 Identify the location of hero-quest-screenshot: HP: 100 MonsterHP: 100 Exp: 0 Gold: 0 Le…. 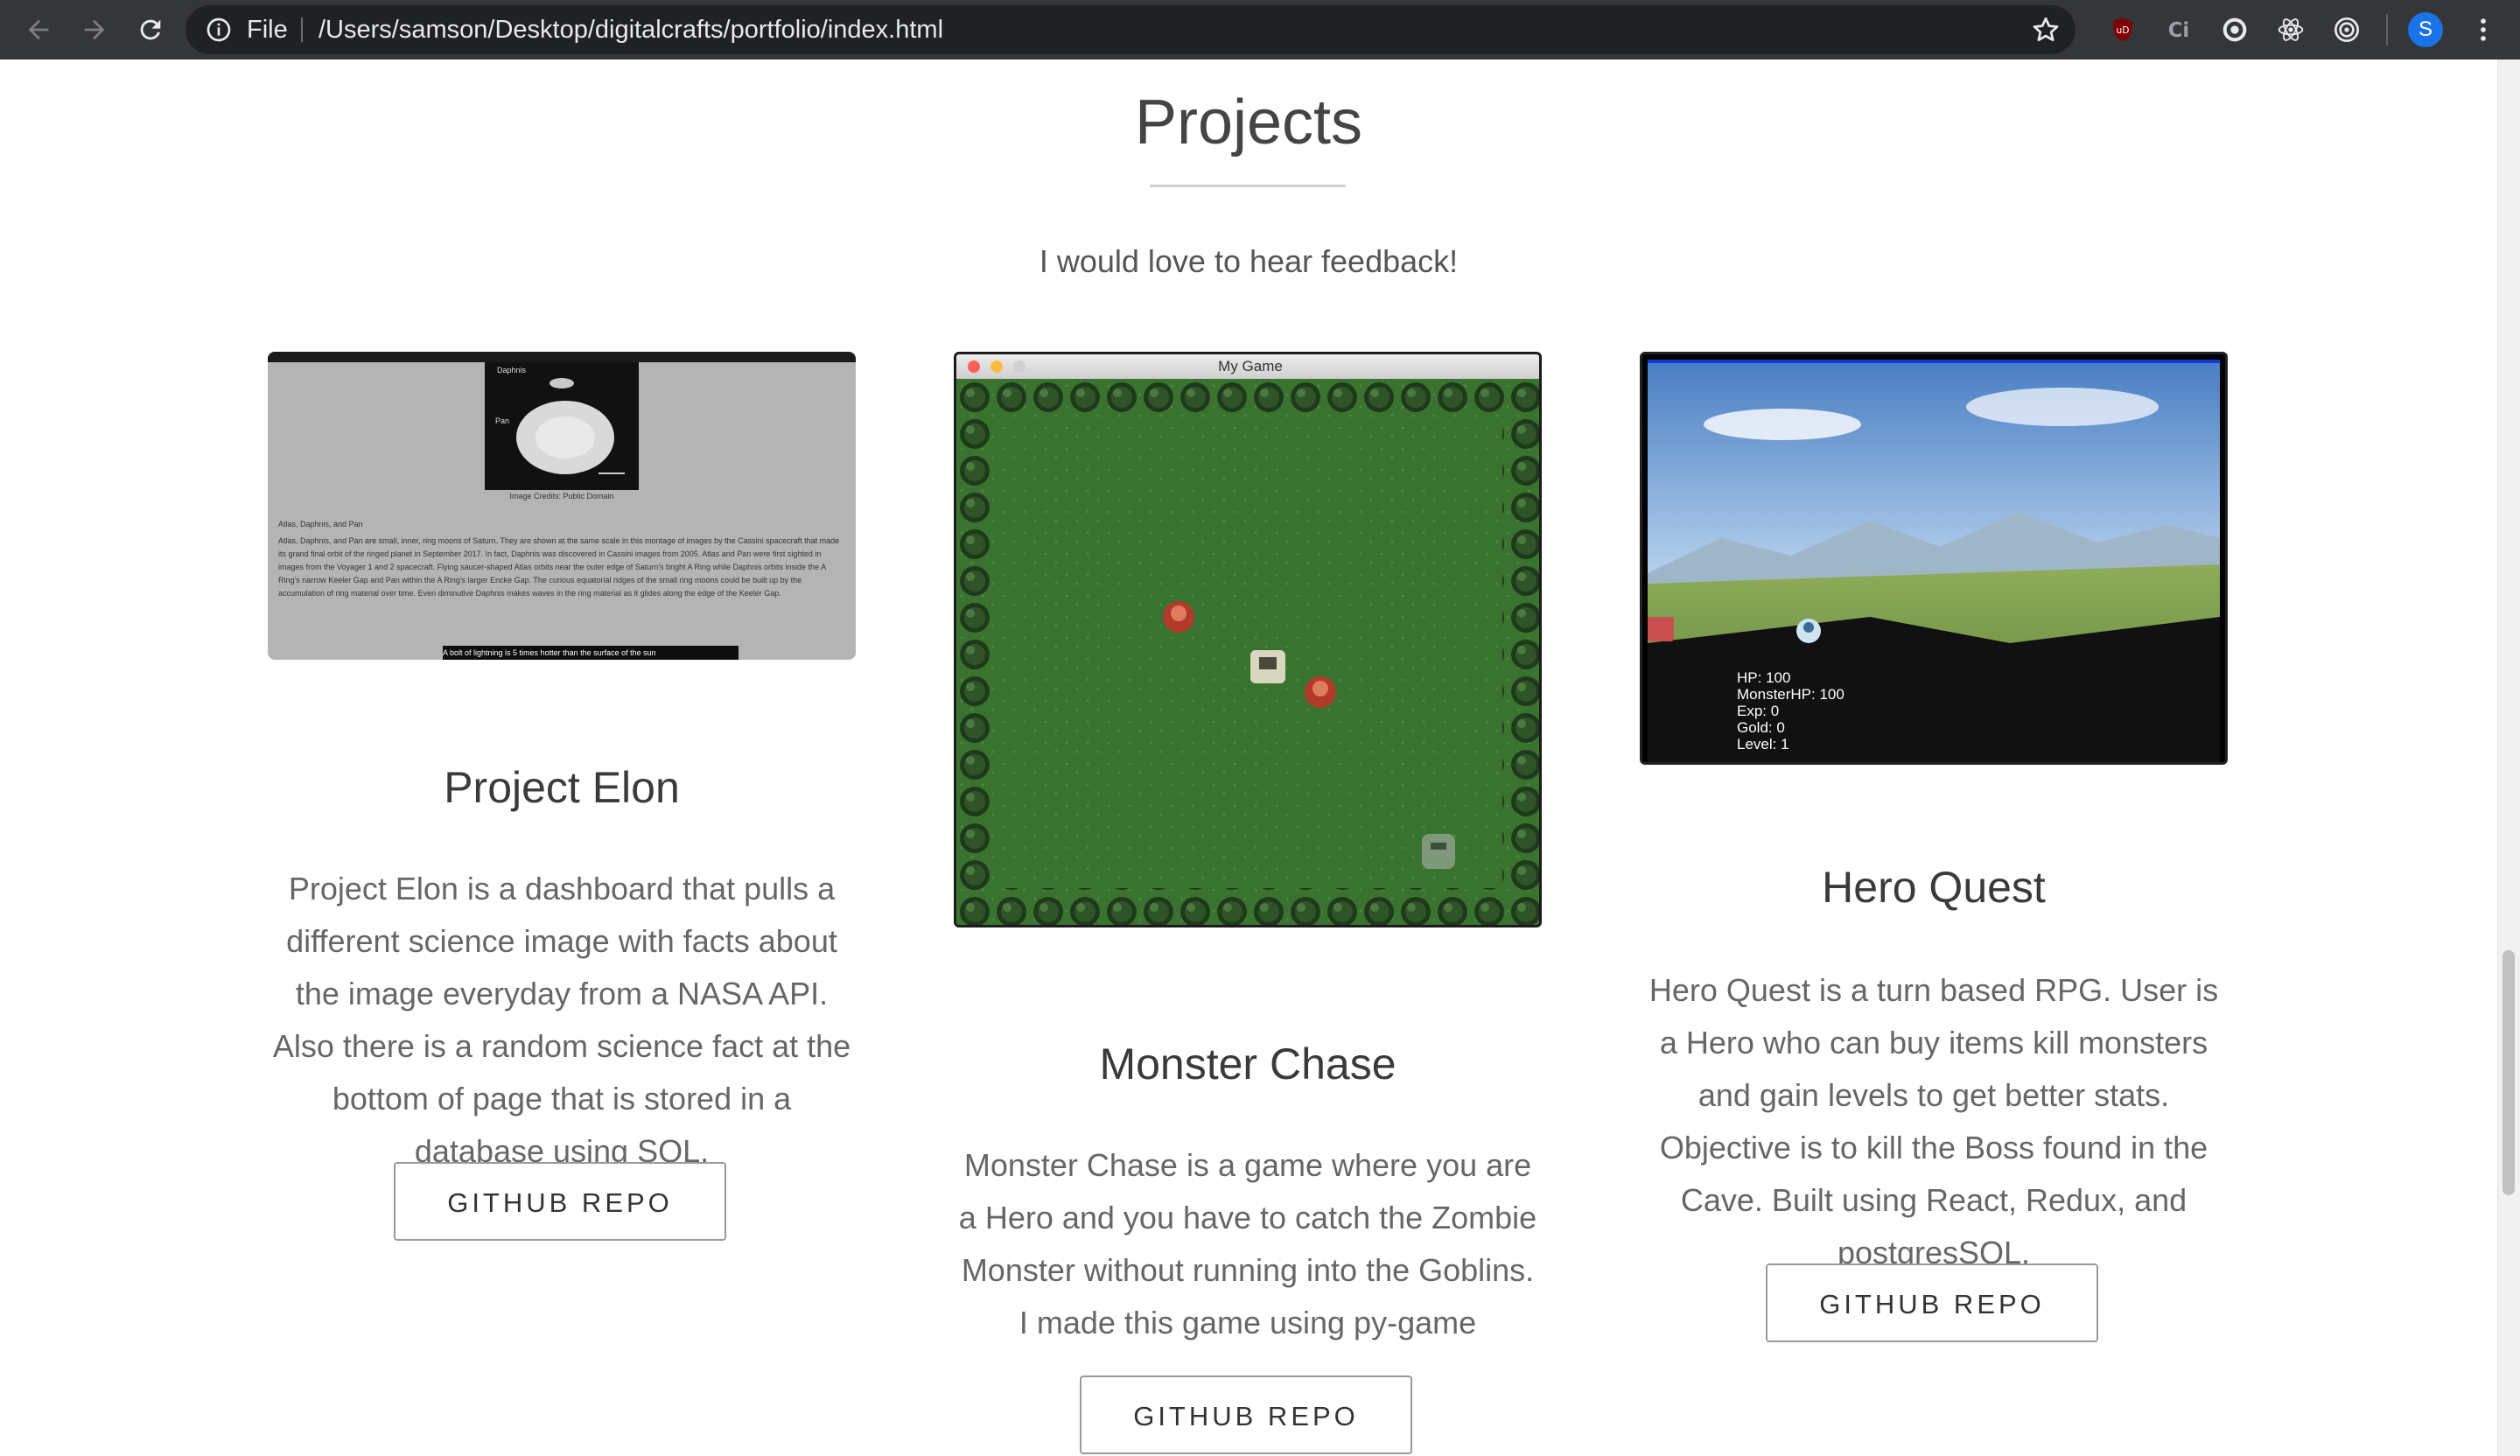
(1934, 558).